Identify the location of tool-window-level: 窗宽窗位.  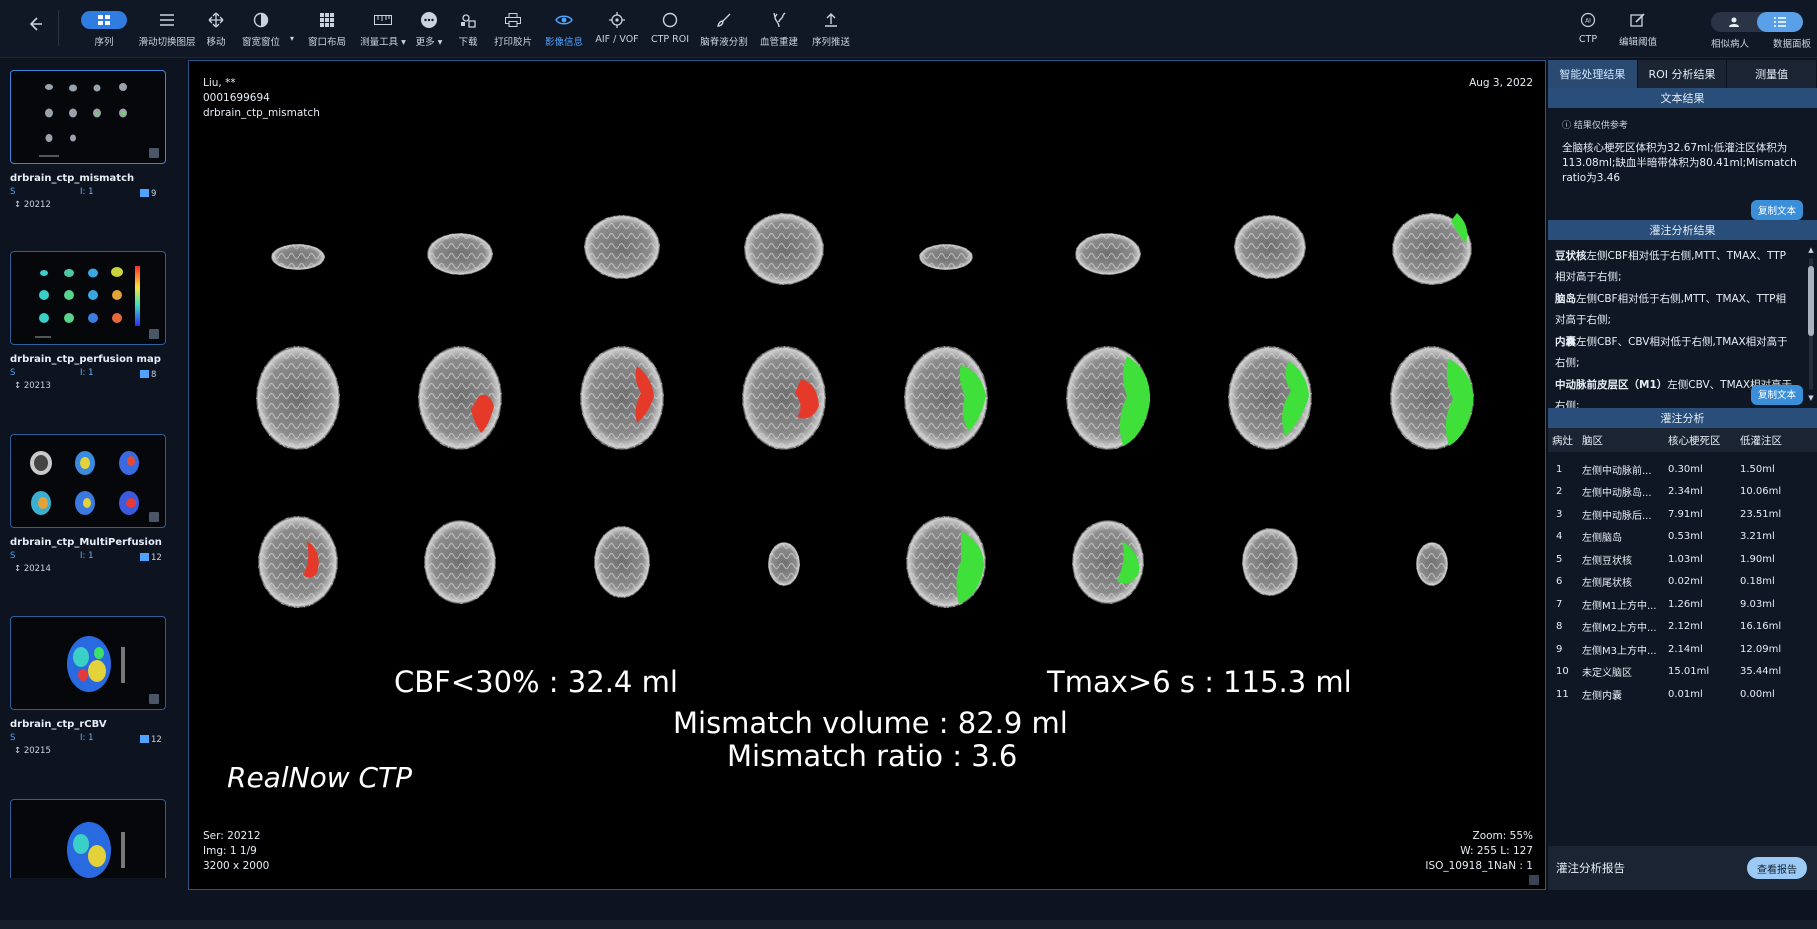
(261, 29).